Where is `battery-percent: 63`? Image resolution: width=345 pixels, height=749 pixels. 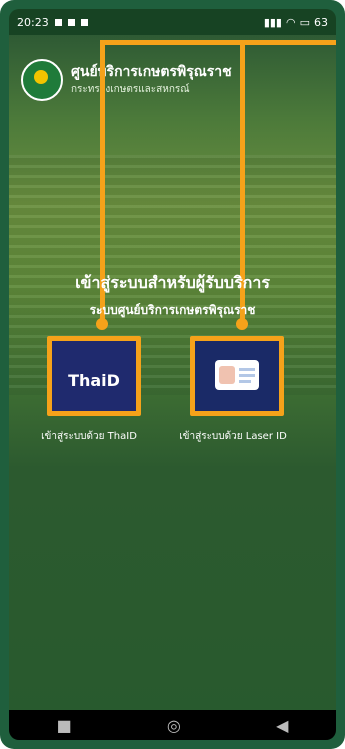
battery-percent: 63 is located at coordinates (321, 22).